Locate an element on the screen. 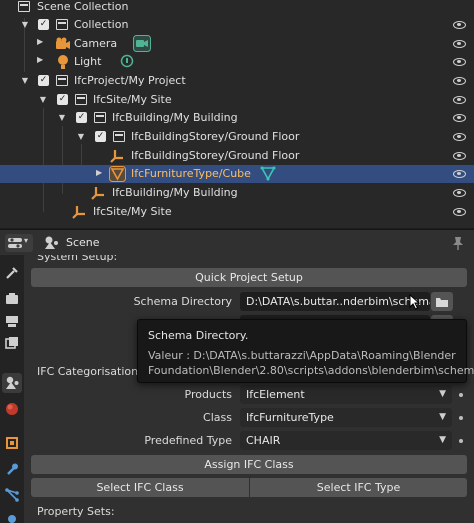 The image size is (474, 523). assign-ifc-class-button: Assign IFC Class is located at coordinates (249, 464).